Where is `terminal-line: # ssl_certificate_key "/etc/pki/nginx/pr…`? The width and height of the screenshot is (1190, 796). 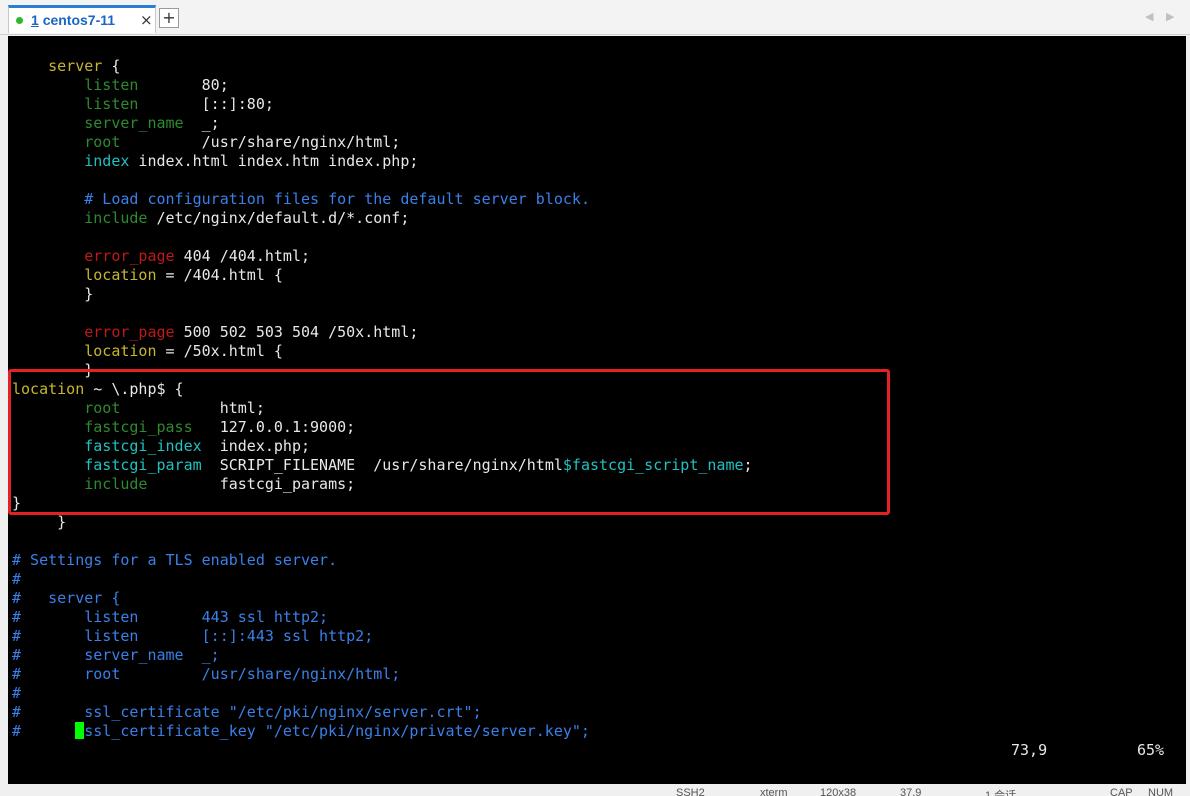
terminal-line: # ssl_certificate_key "/etc/pki/nginx/pr… is located at coordinates (301, 731).